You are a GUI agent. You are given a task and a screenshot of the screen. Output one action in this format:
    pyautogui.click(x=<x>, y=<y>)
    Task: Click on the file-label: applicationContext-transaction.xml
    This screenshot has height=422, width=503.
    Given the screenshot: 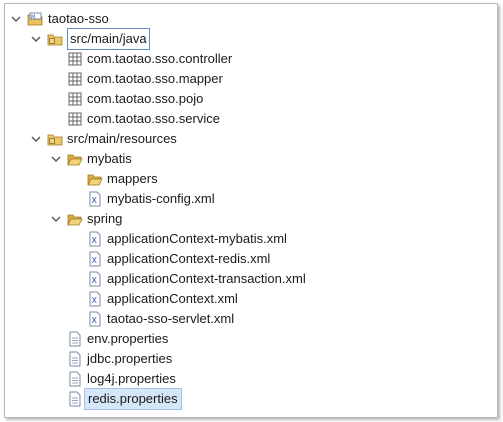 What is the action you would take?
    pyautogui.click(x=206, y=278)
    